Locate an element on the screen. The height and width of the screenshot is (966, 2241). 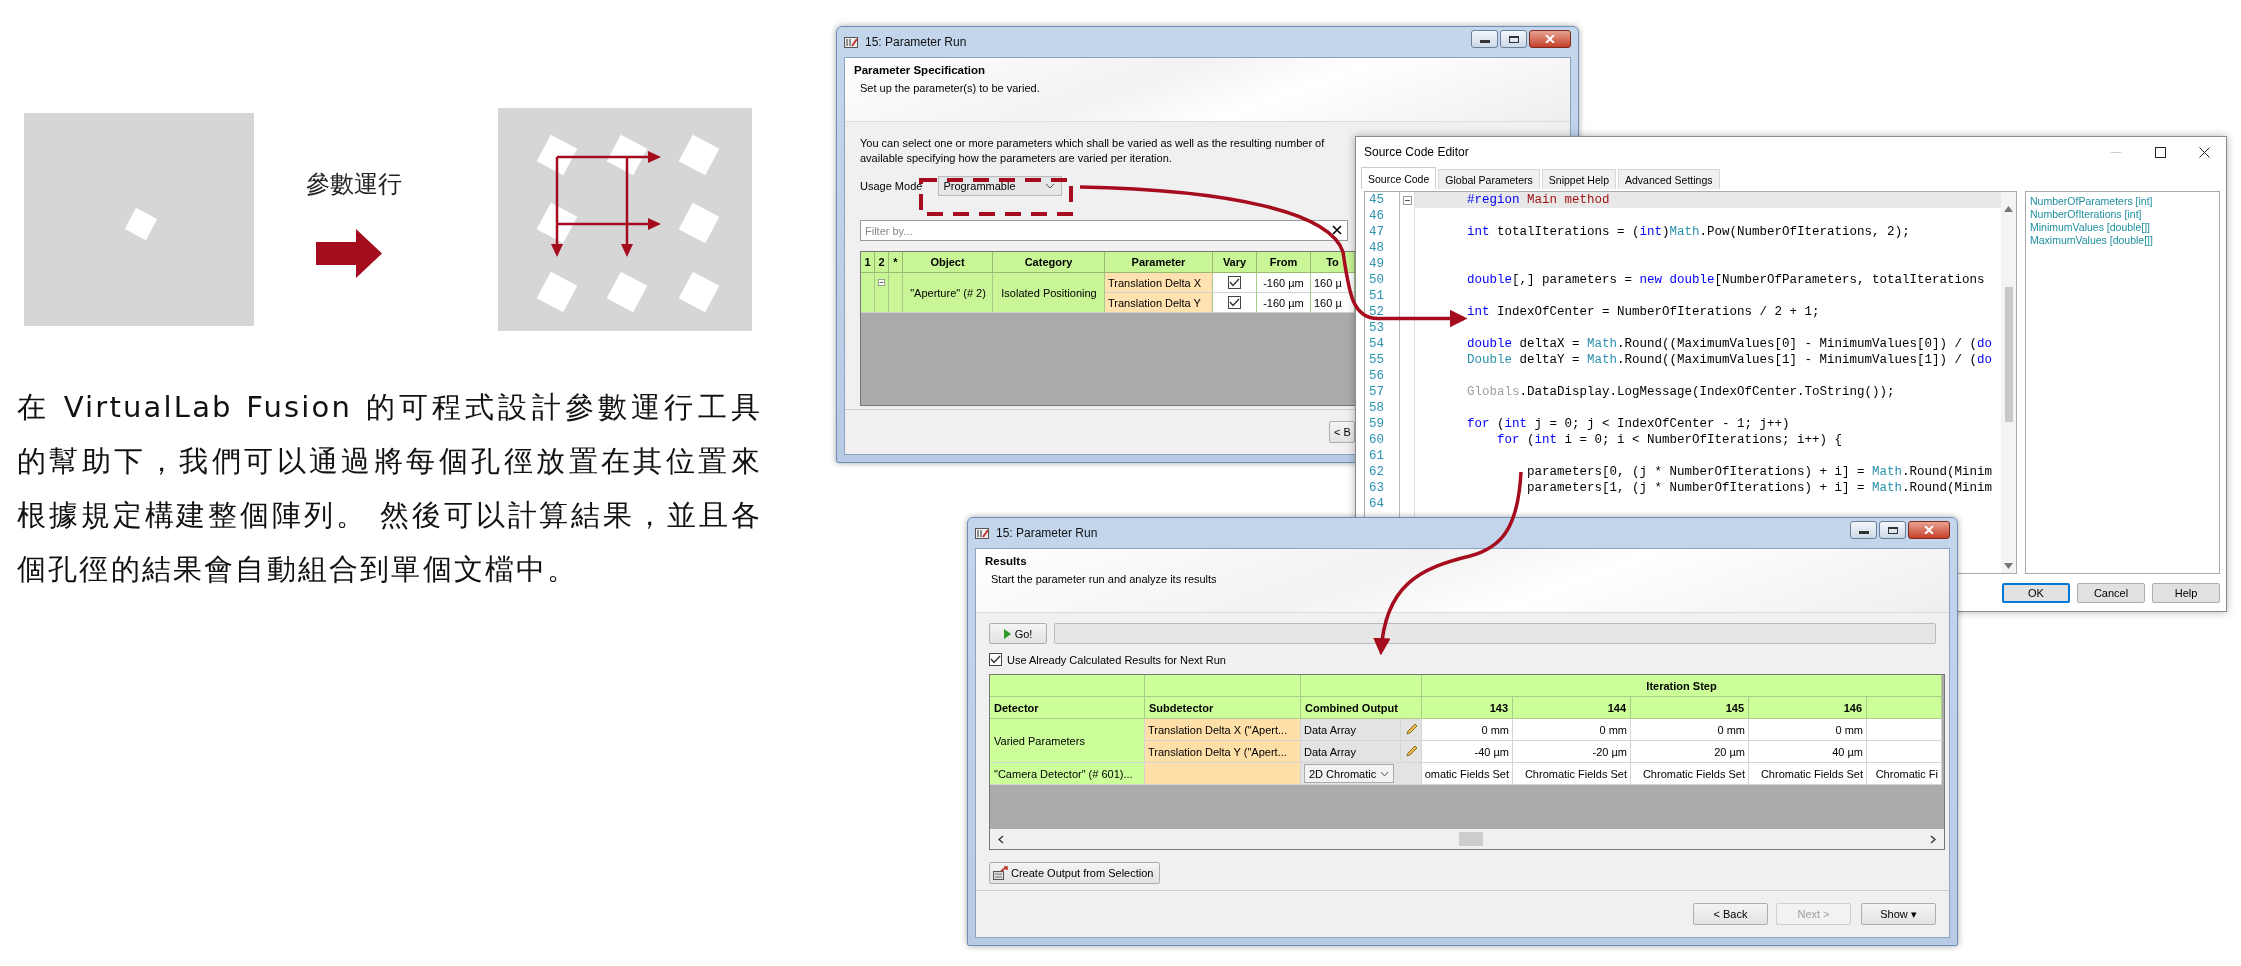
dialog-button: Cancel is located at coordinates (2111, 593).